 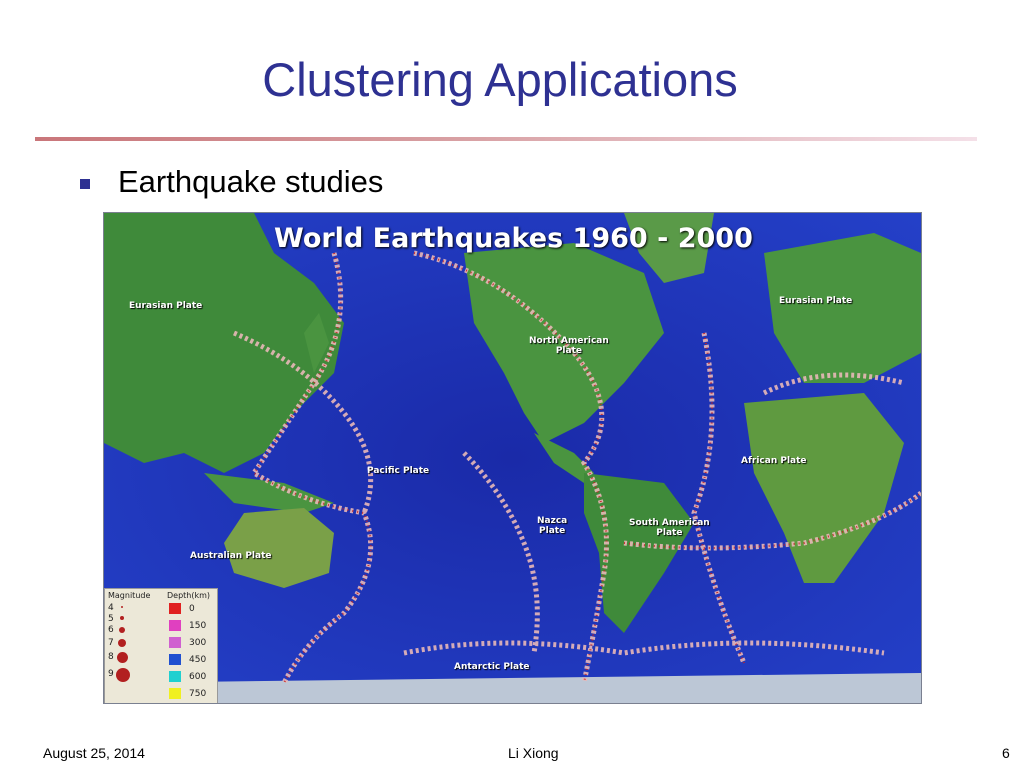 I want to click on depth-300-swatch, so click(x=175, y=642).